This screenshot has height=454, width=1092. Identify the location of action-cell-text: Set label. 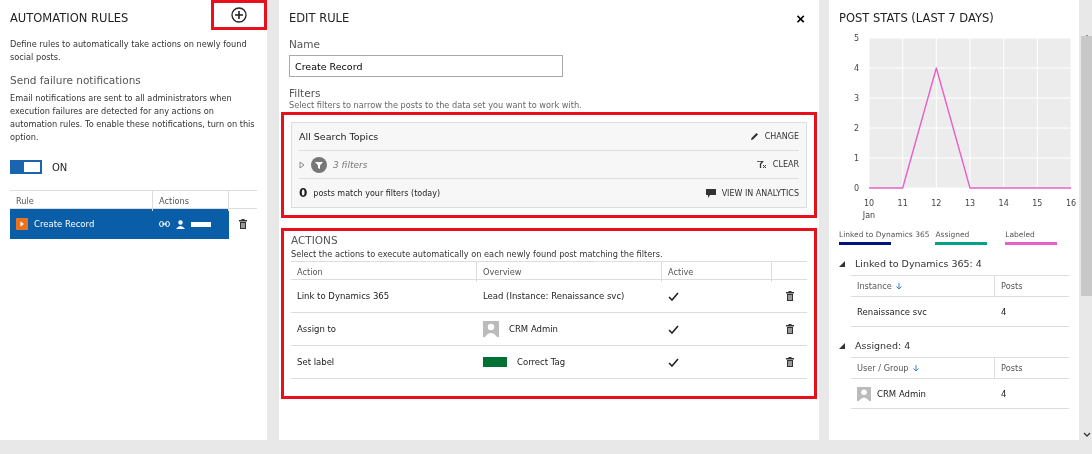
(316, 362).